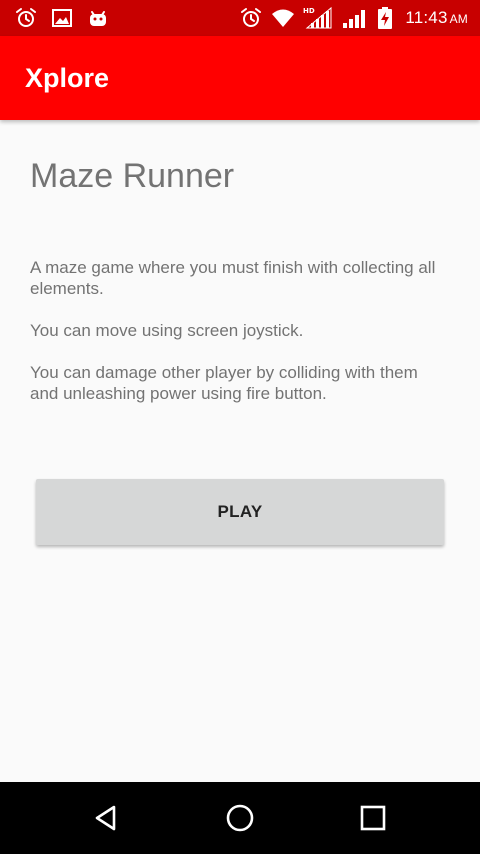 The width and height of the screenshot is (480, 854). Describe the element at coordinates (98, 18) in the screenshot. I see `android-icon` at that location.